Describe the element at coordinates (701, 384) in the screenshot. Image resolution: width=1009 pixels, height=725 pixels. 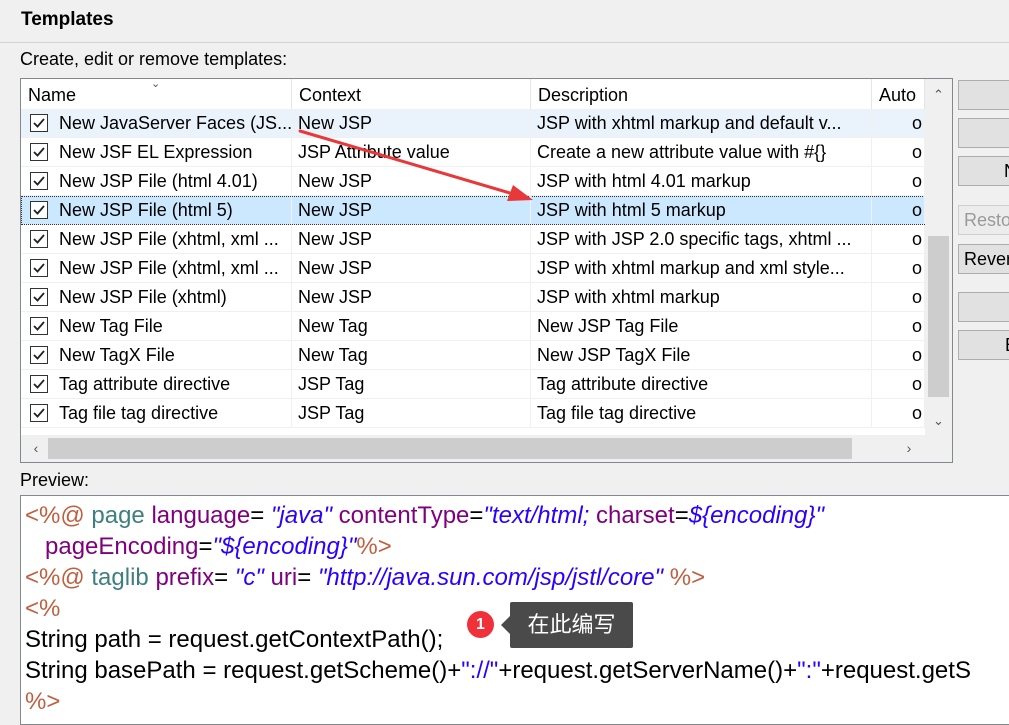
I see `cell-description: Tag attribute directive` at that location.